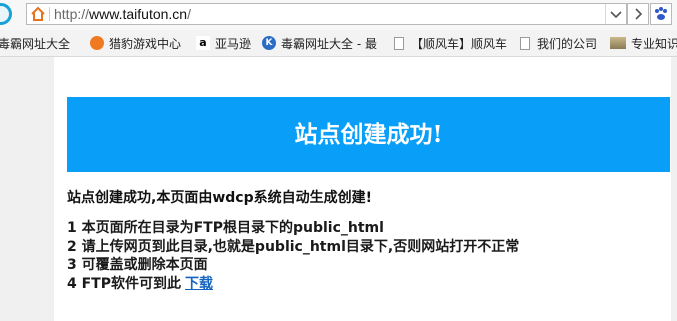 The image size is (677, 321). Describe the element at coordinates (27, 189) in the screenshot. I see `left-sidebar-strip` at that location.